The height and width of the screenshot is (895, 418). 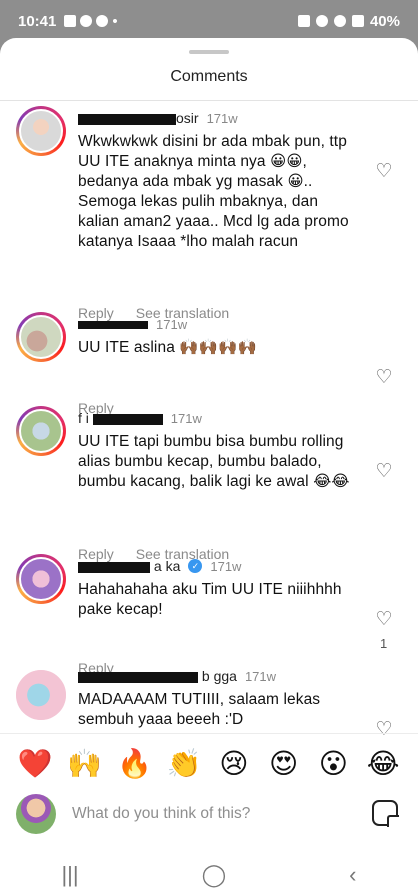 I want to click on username: b gga, so click(x=157, y=676).